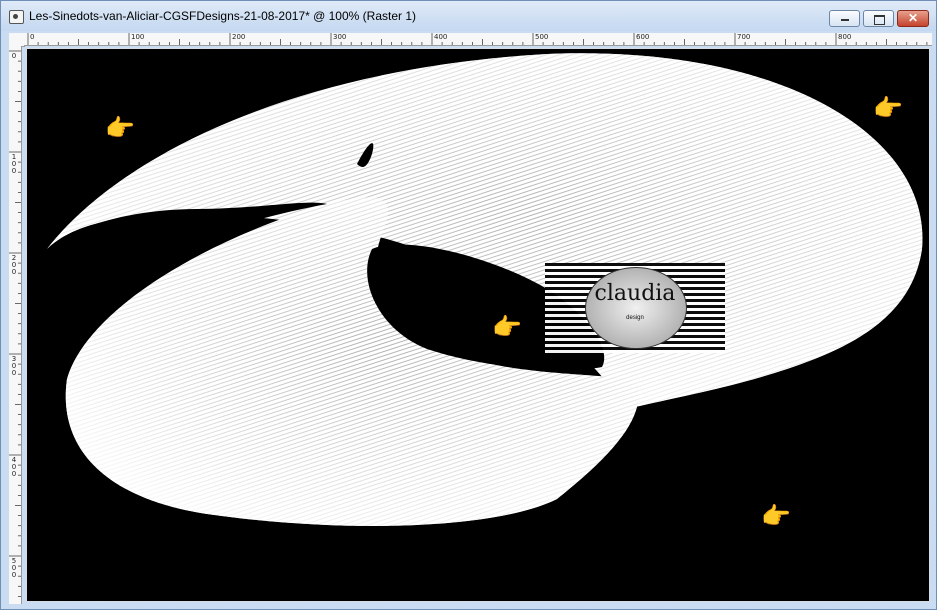 This screenshot has width=937, height=610. I want to click on ruler-label: 600, so click(643, 37).